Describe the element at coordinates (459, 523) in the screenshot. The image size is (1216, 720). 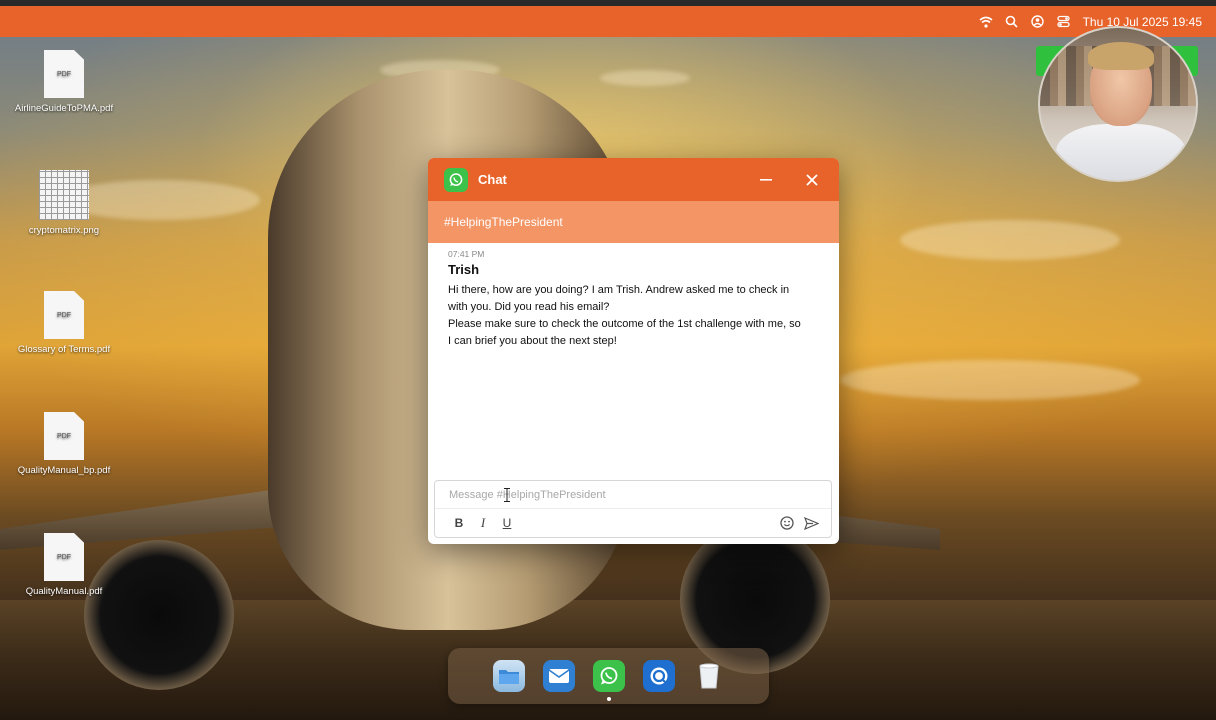
I see `bold-button: B` at that location.